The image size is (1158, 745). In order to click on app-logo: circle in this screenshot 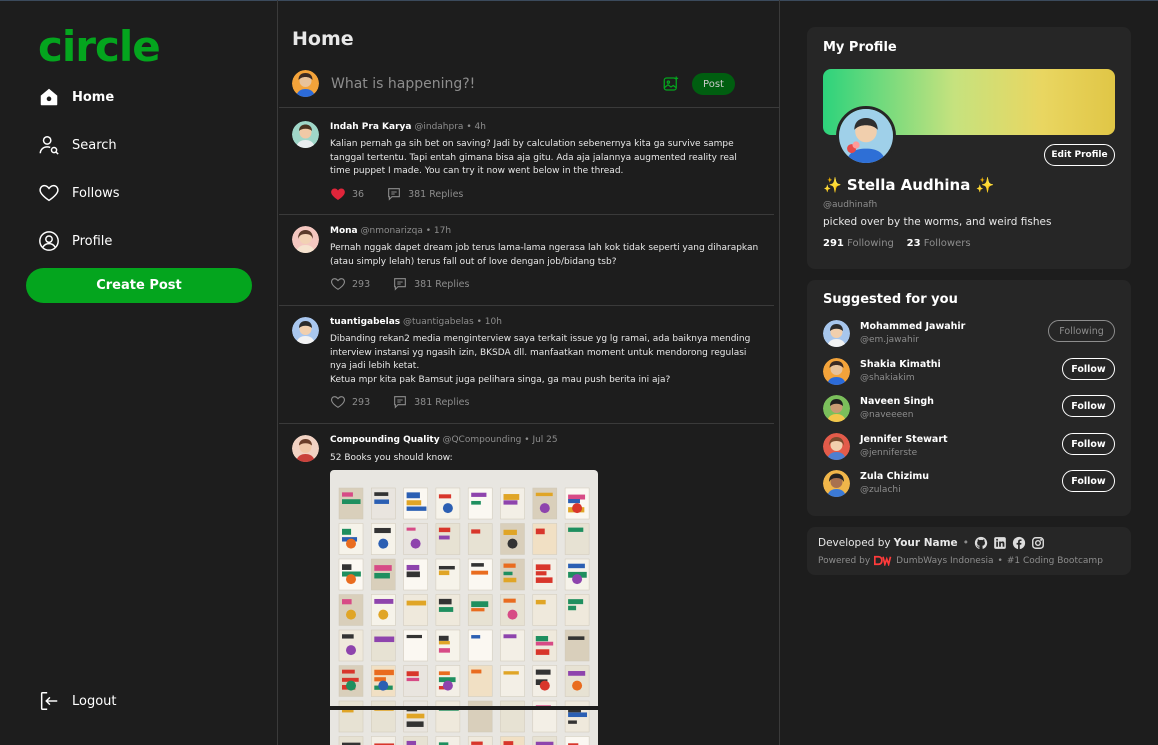, I will do `click(99, 46)`.